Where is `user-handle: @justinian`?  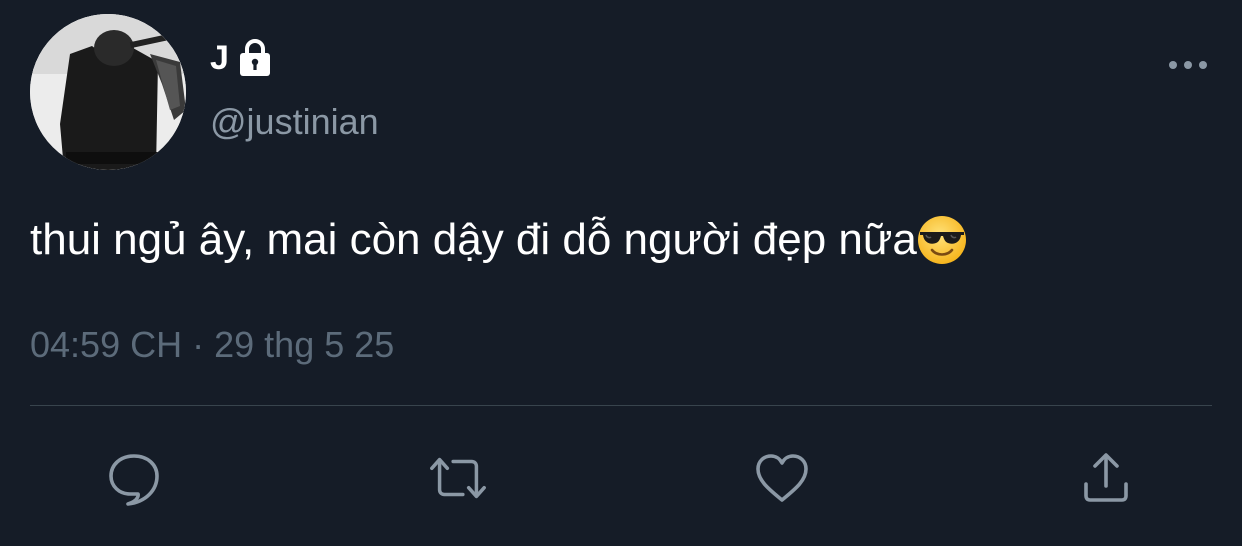
user-handle: @justinian is located at coordinates (294, 122).